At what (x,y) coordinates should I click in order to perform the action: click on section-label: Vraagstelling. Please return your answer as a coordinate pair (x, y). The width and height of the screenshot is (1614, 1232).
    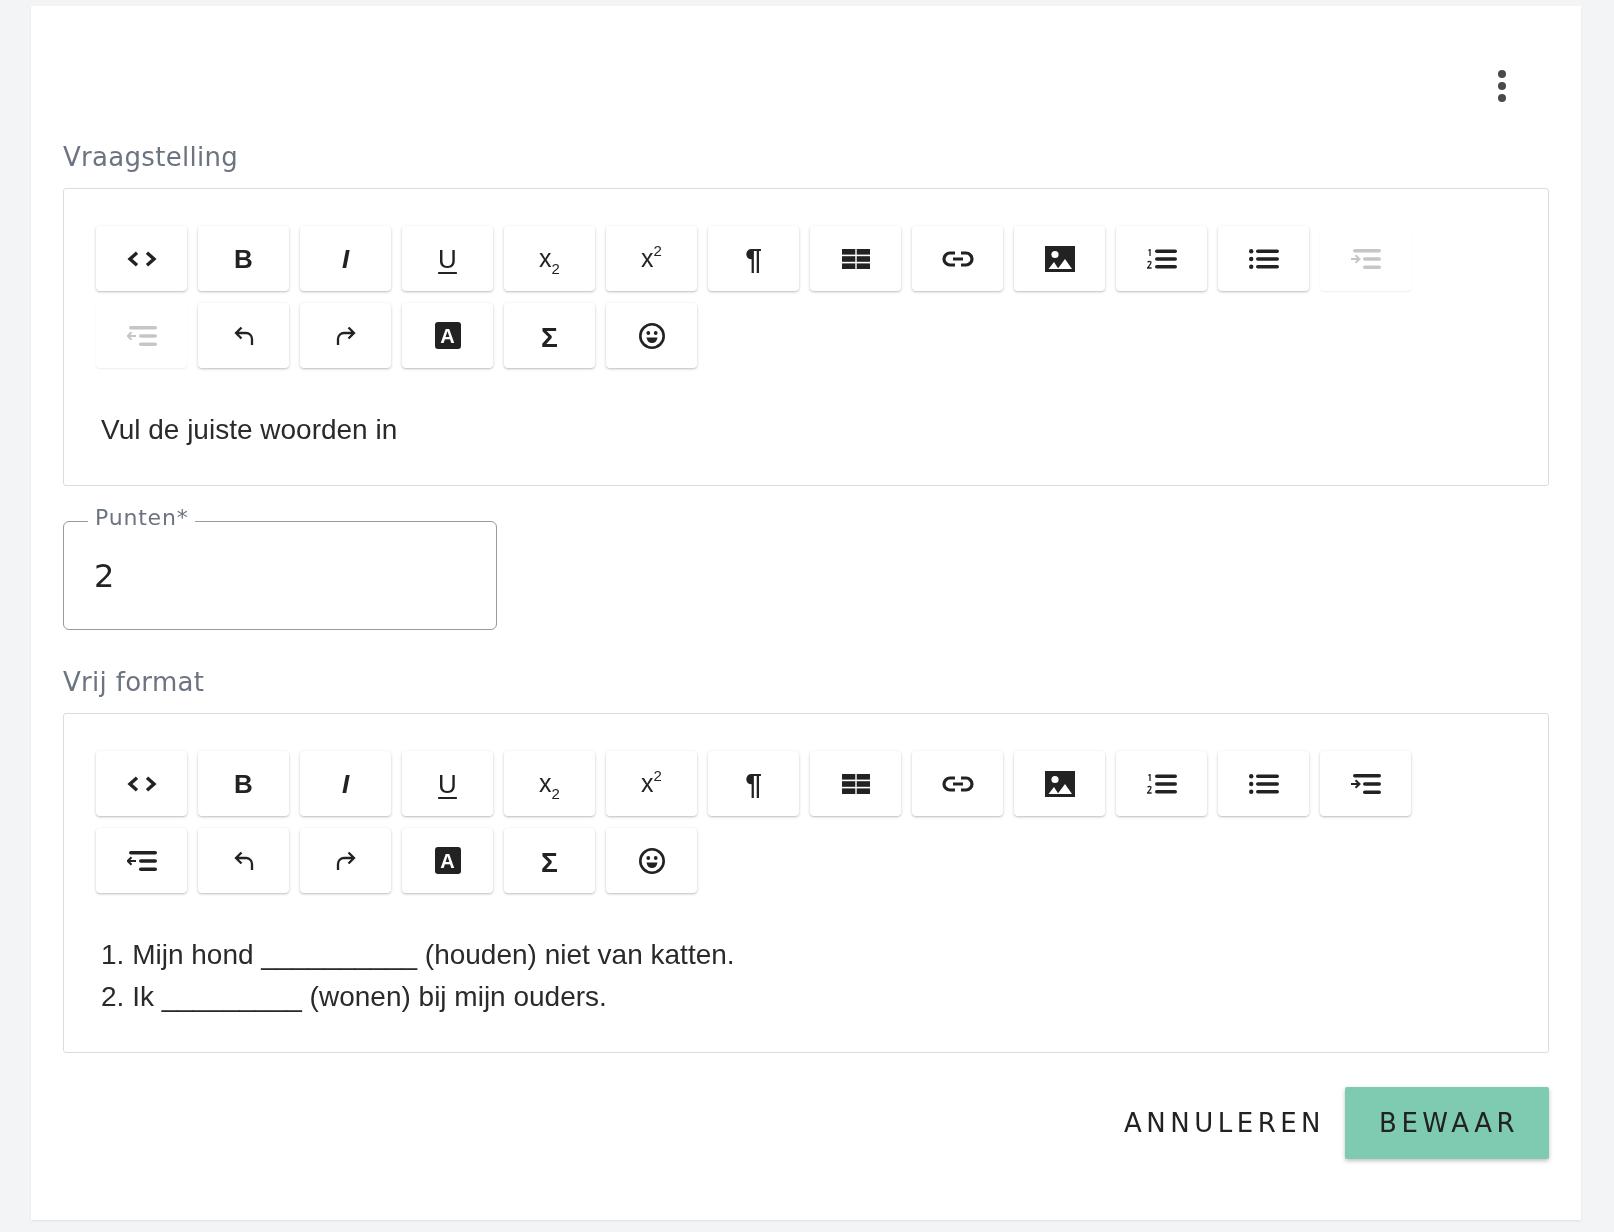
    Looking at the image, I should click on (151, 157).